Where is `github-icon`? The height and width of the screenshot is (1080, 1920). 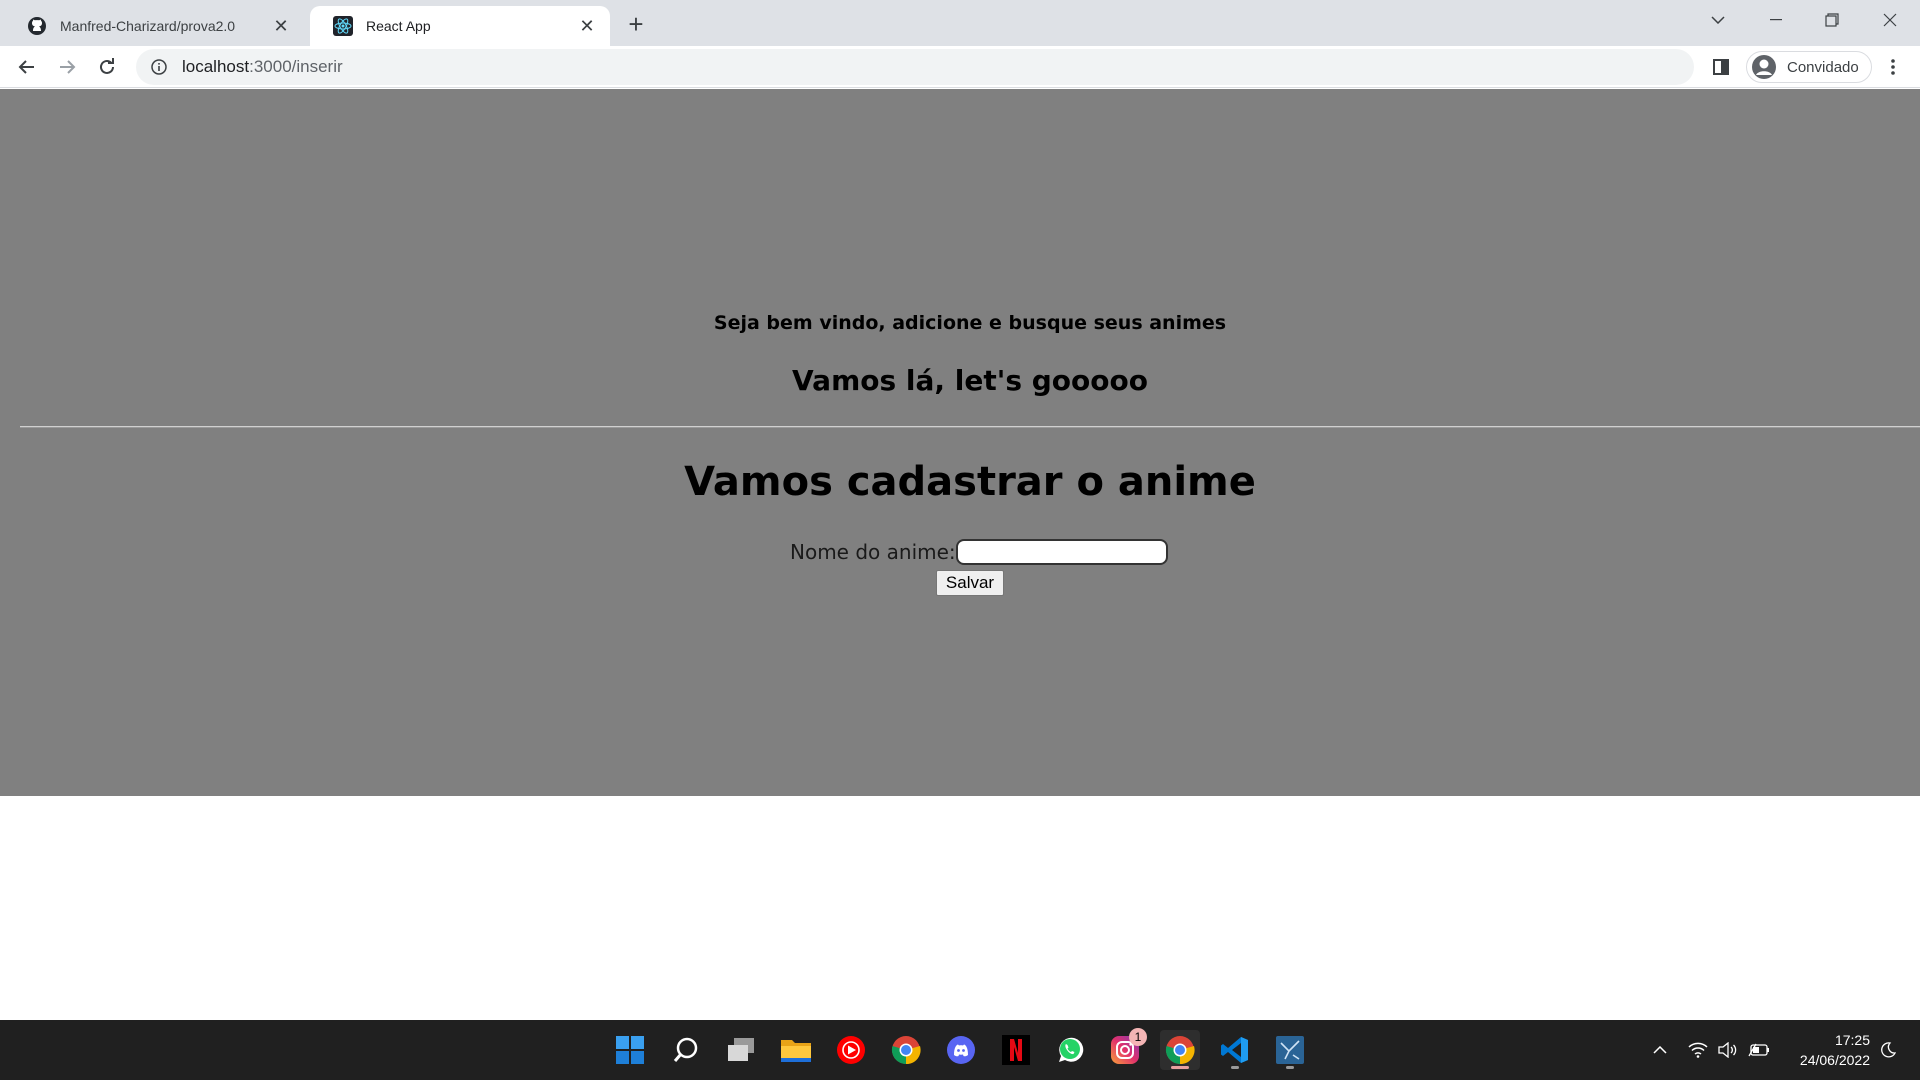 github-icon is located at coordinates (37, 26).